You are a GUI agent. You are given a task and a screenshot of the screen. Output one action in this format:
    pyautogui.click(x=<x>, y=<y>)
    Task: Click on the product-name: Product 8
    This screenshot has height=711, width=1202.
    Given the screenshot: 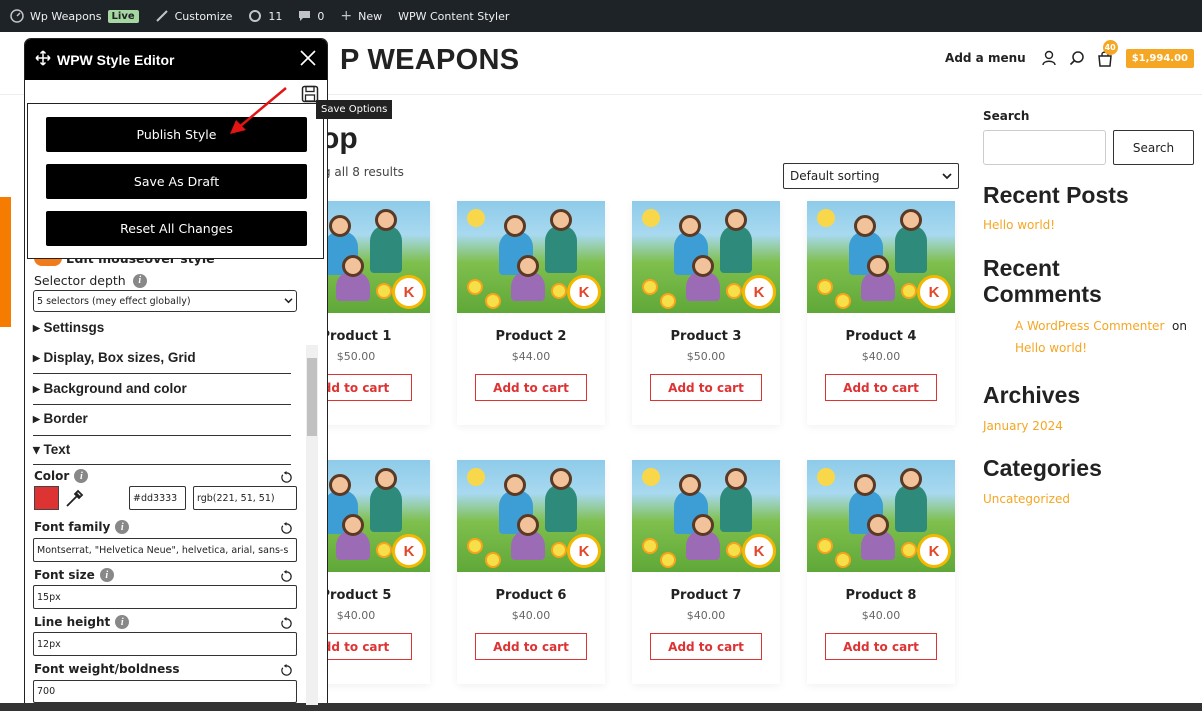 What is the action you would take?
    pyautogui.click(x=881, y=595)
    